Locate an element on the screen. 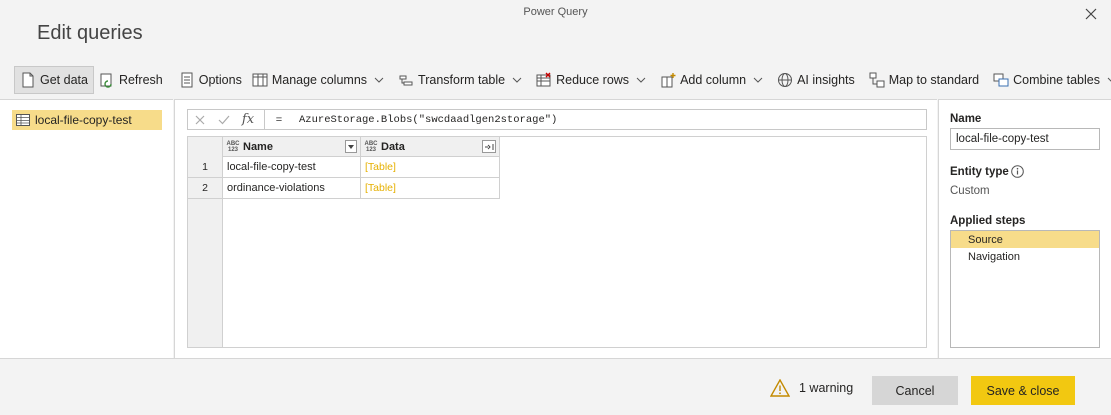 This screenshot has height=415, width=1111. transform-table-label: Transform table is located at coordinates (462, 80).